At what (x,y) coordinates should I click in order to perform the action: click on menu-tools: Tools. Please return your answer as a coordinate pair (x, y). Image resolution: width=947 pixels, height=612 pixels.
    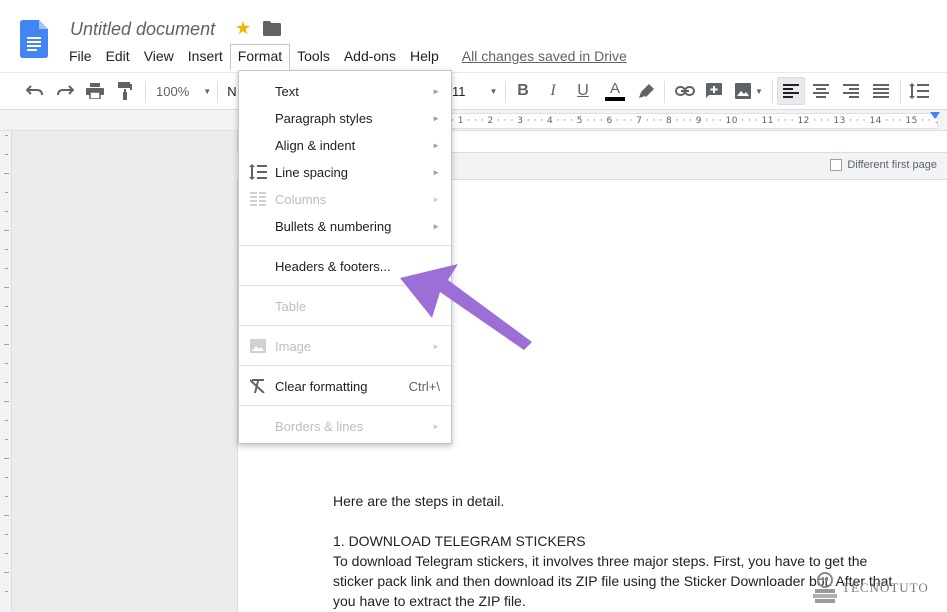
    Looking at the image, I should click on (313, 56).